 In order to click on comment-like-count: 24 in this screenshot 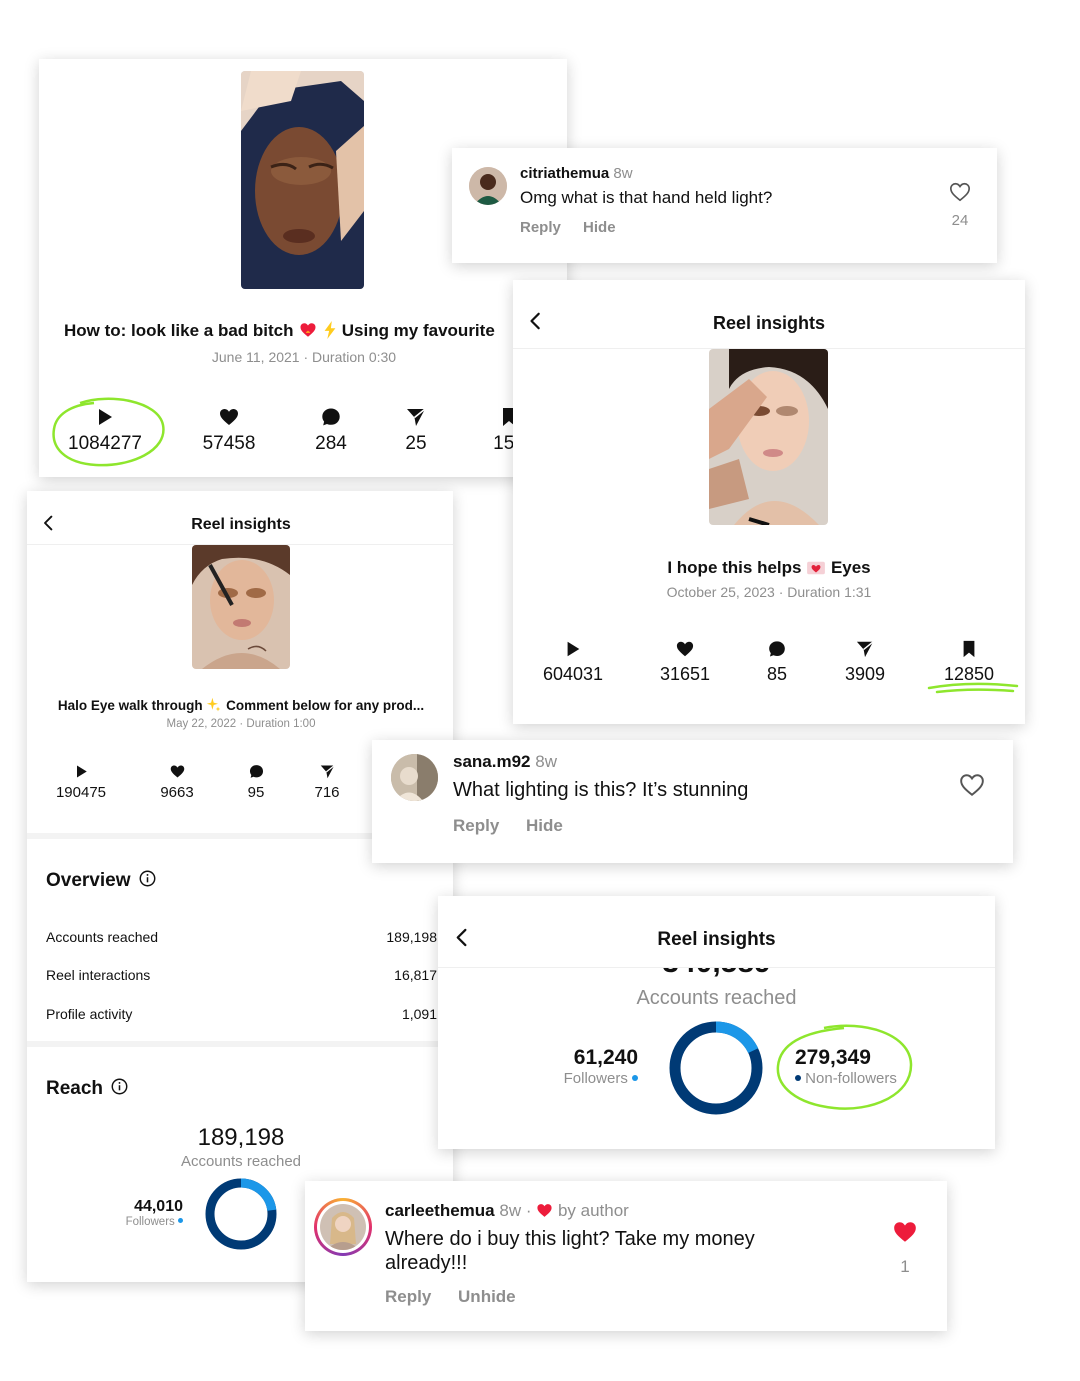, I will do `click(960, 220)`.